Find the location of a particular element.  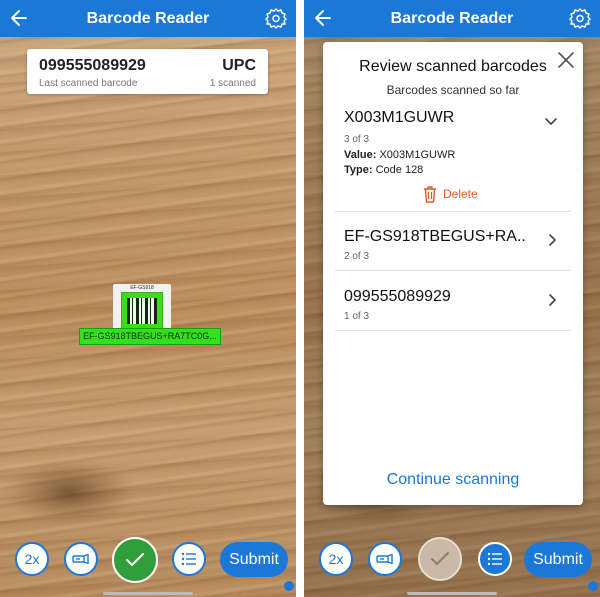

item-code: X003M1GUWR is located at coordinates (399, 117).